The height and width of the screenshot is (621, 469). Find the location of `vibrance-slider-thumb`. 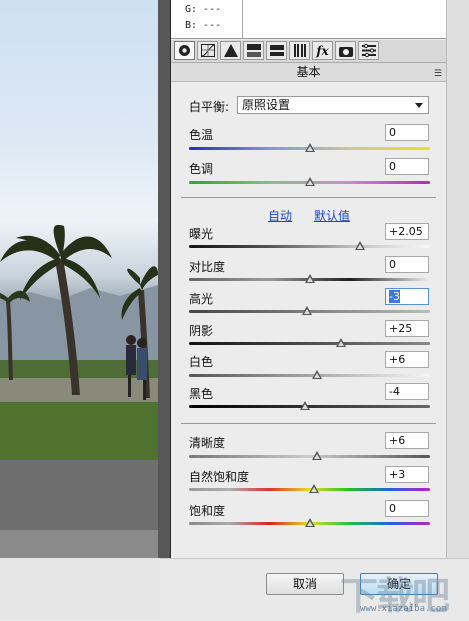

vibrance-slider-thumb is located at coordinates (314, 488).